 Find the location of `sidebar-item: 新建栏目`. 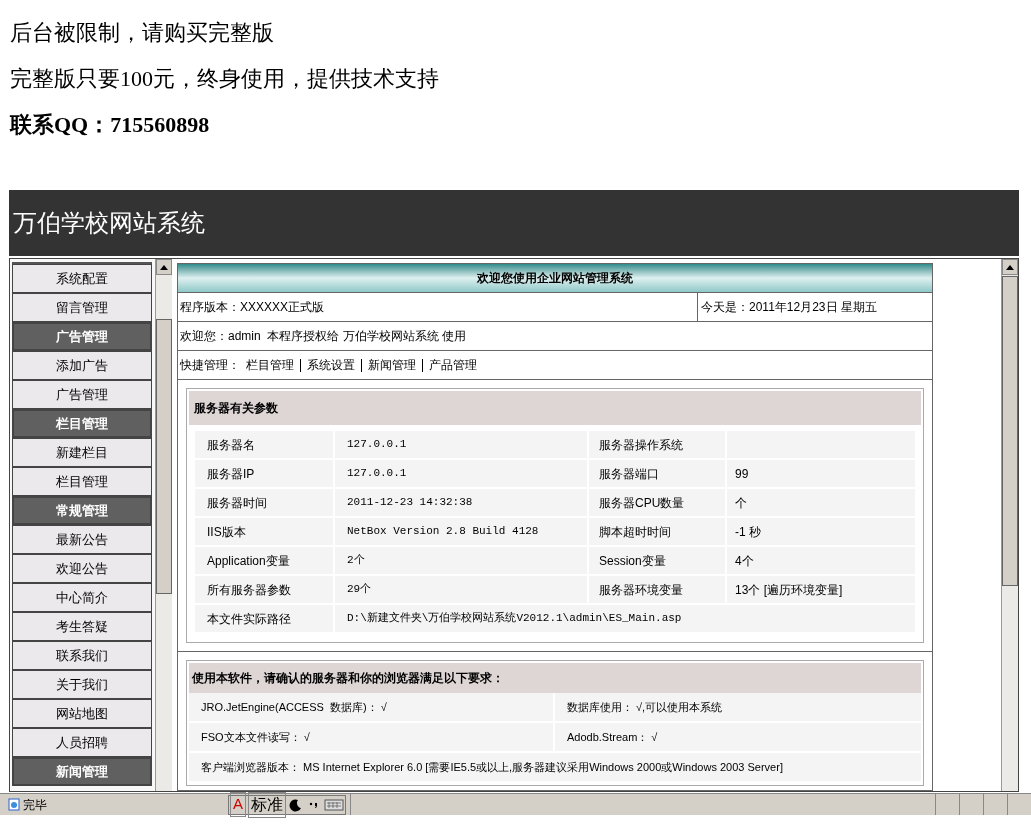

sidebar-item: 新建栏目 is located at coordinates (82, 452).